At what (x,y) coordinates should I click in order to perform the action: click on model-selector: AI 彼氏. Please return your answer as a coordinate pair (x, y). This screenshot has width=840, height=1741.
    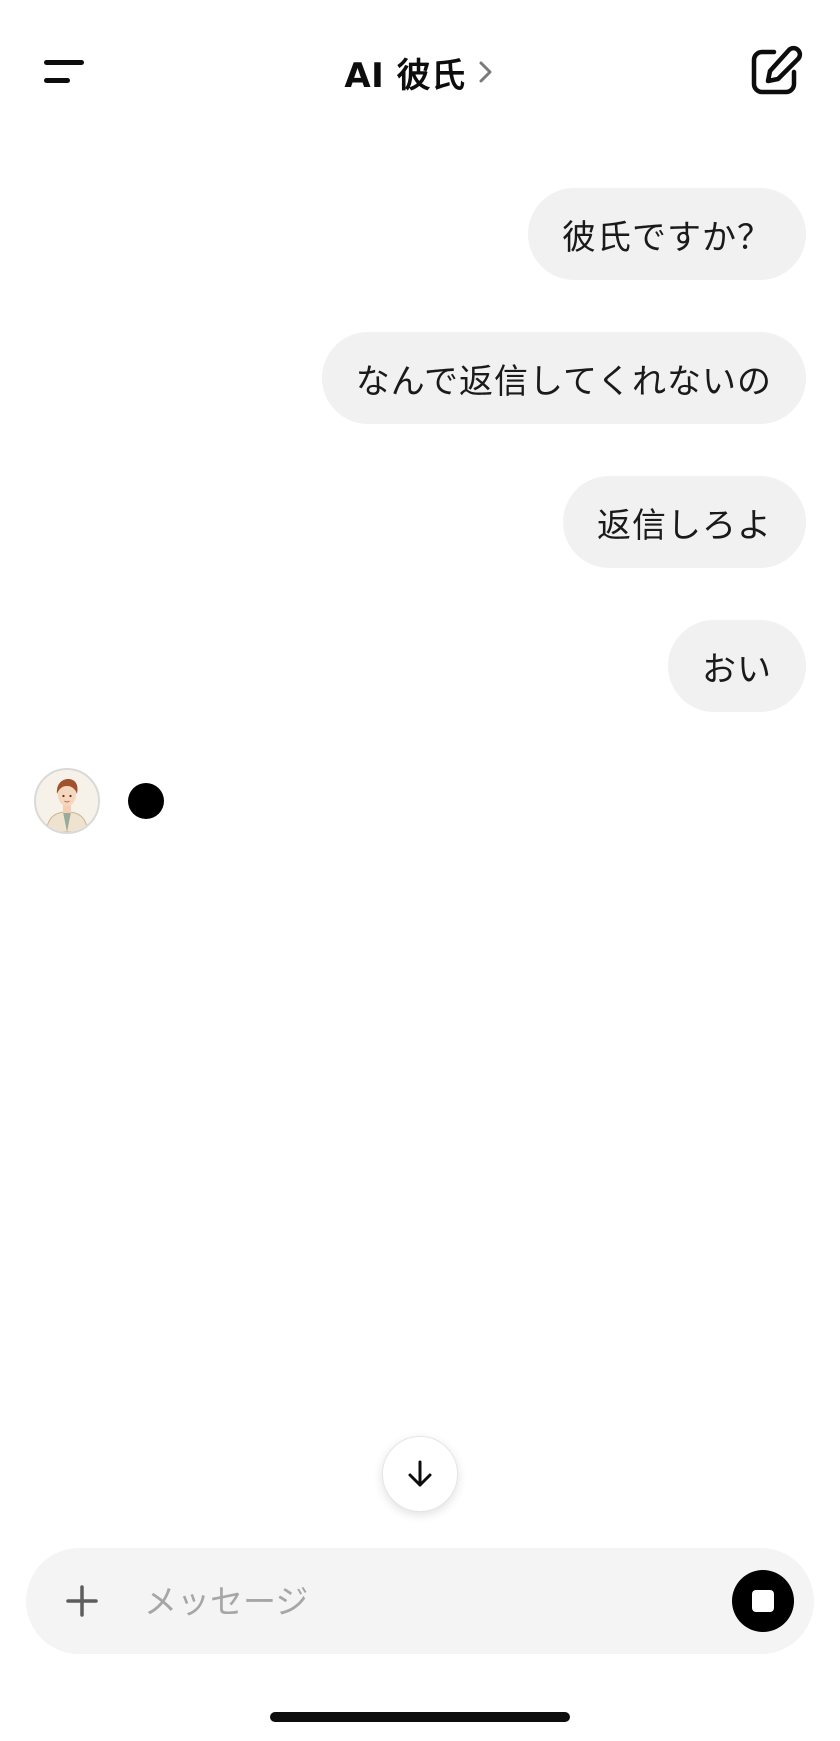
    Looking at the image, I should click on (420, 72).